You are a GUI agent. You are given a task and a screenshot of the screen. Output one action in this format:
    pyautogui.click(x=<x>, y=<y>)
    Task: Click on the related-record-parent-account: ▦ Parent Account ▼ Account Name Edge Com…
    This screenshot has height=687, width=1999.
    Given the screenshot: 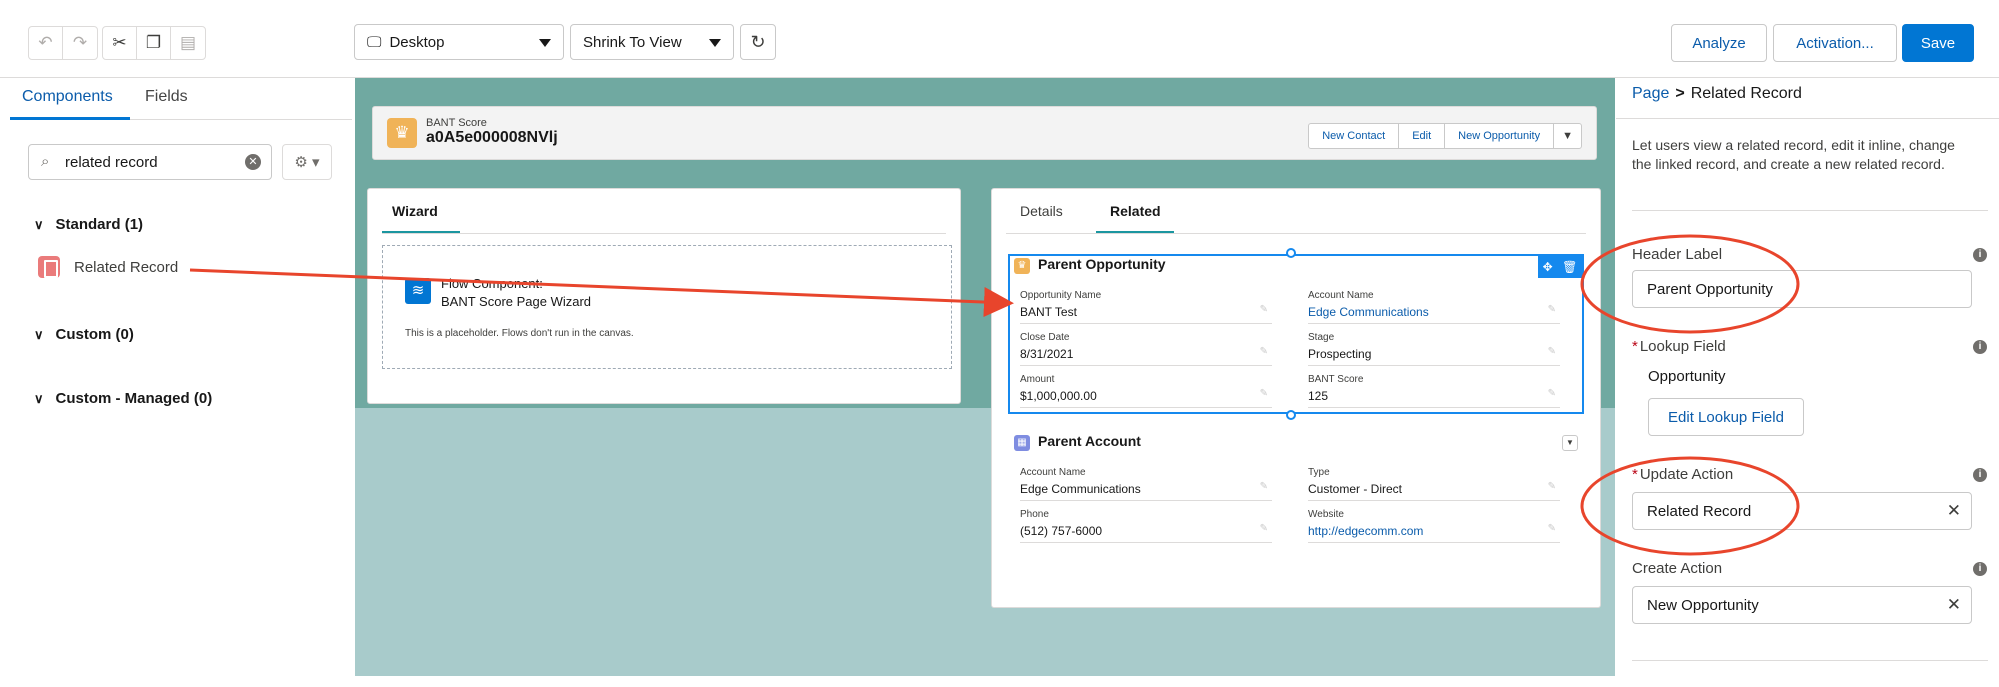 What is the action you would take?
    pyautogui.click(x=1296, y=508)
    